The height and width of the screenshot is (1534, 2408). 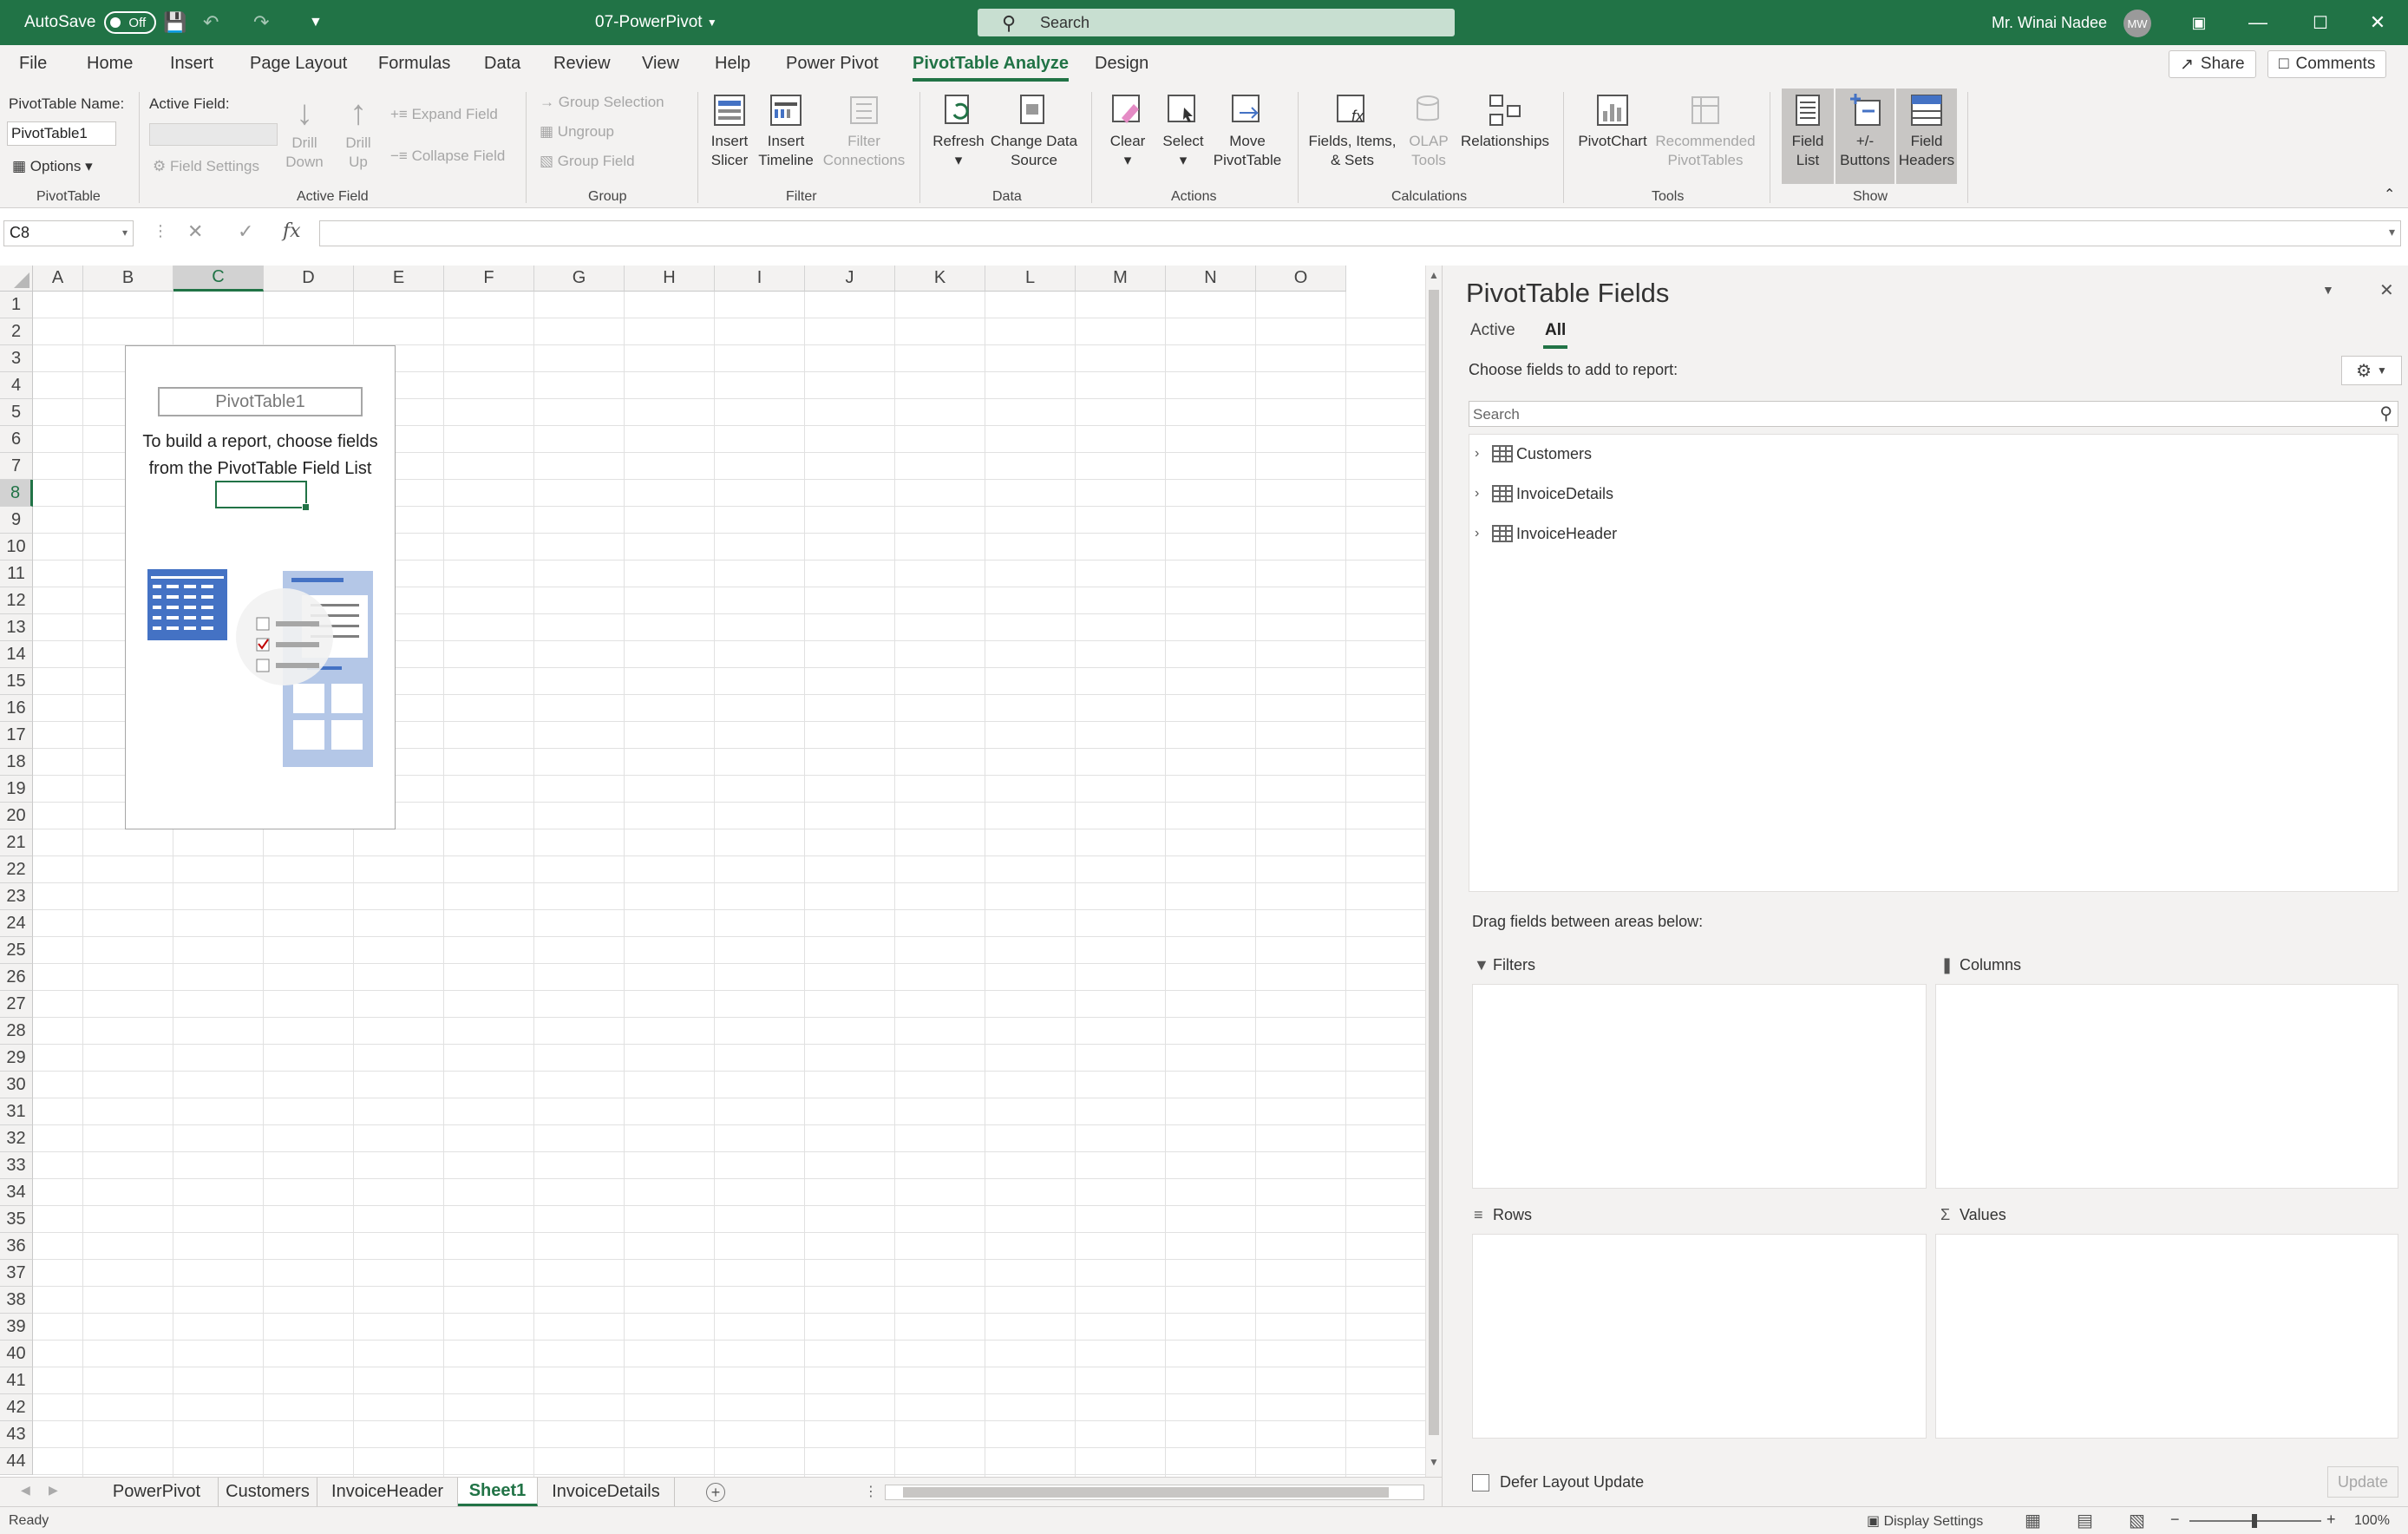 What do you see at coordinates (16, 1112) in the screenshot?
I see `row-header: 31` at bounding box center [16, 1112].